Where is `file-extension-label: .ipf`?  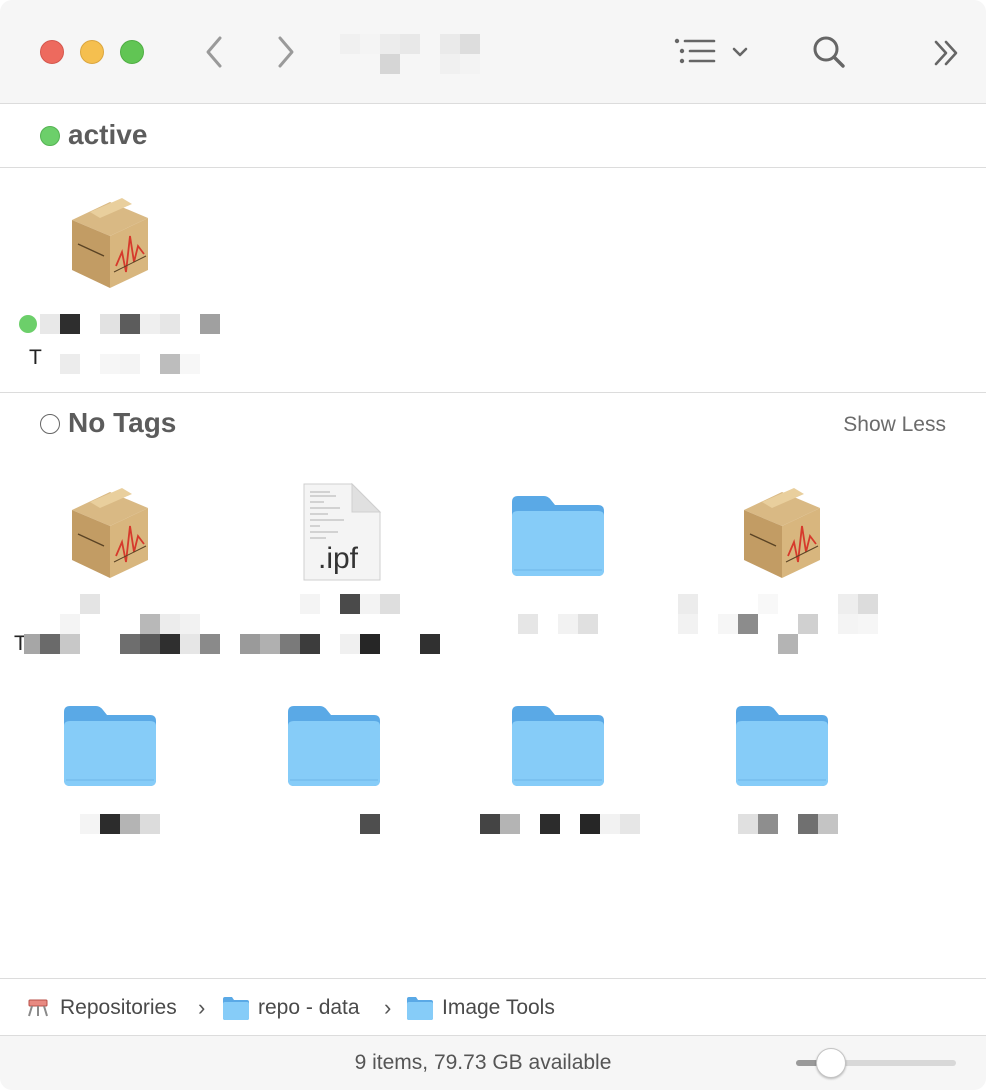 file-extension-label: .ipf is located at coordinates (338, 558).